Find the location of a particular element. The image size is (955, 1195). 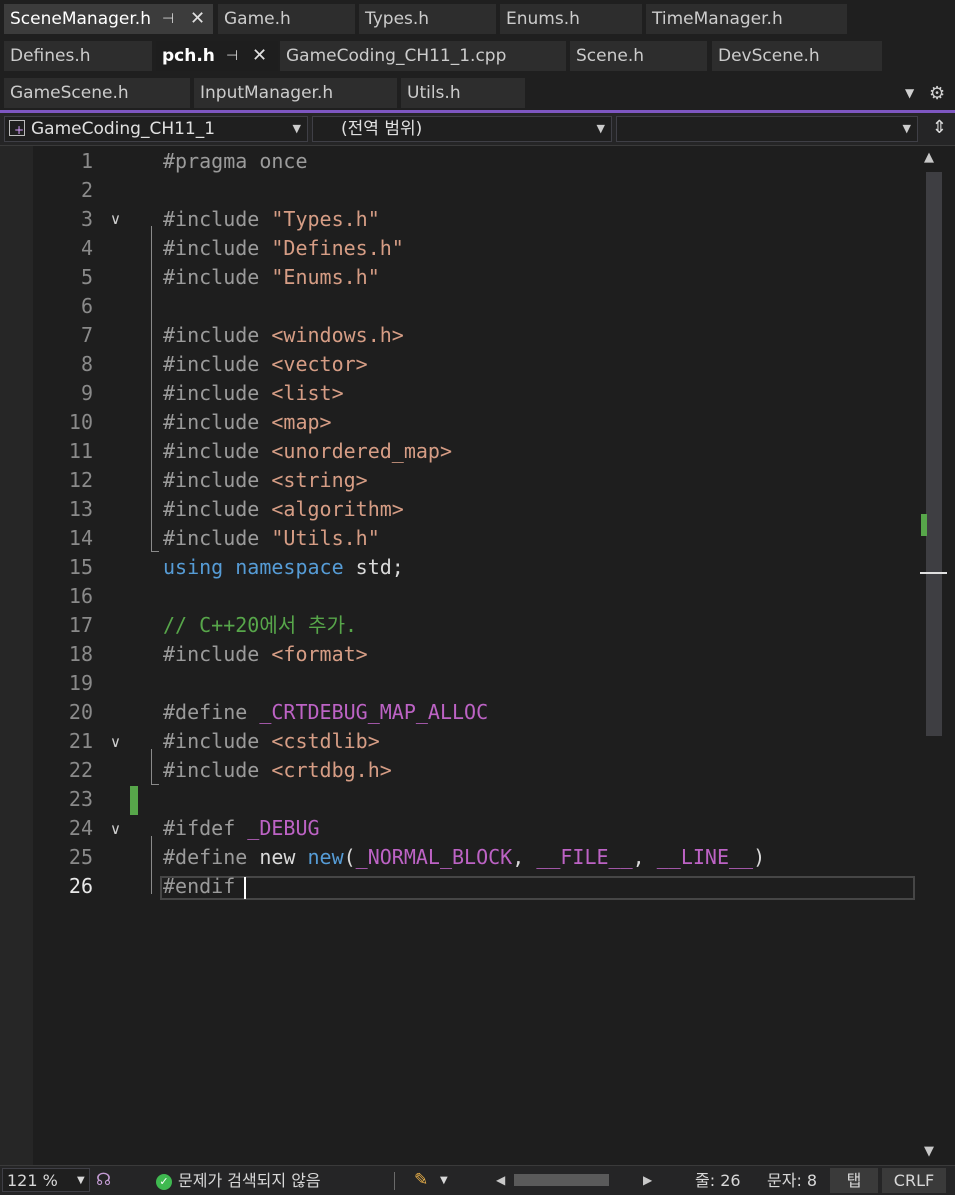

tab-scenemanager-h: SceneManager.h ⊣ ✕ is located at coordinates (108, 19).